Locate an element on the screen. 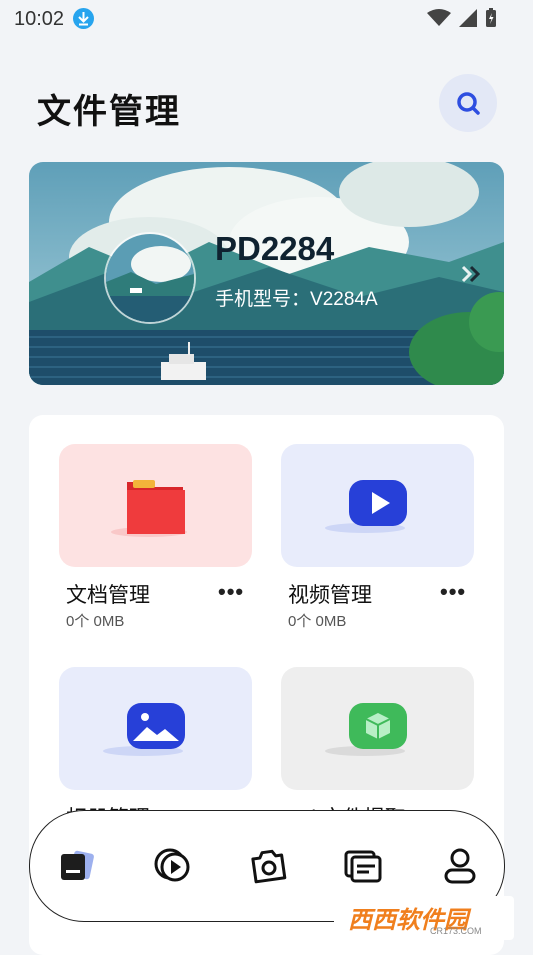 The height and width of the screenshot is (955, 533). media-tab is located at coordinates (173, 866).